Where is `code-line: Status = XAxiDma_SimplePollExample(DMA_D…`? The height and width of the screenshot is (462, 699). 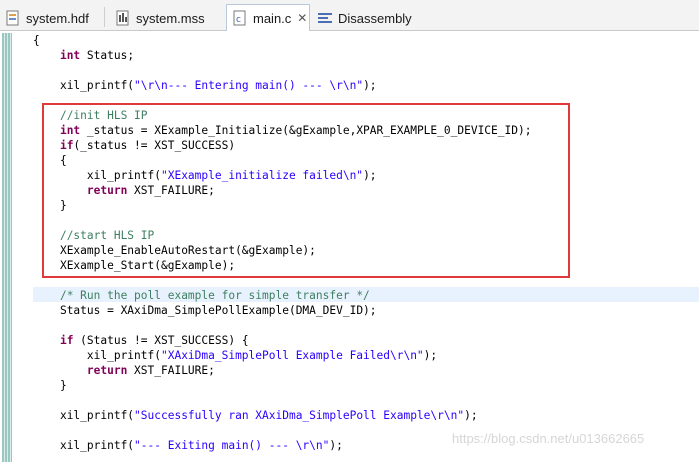
code-line: Status = XAxiDma_SimplePollExample(DMA_D… is located at coordinates (218, 310).